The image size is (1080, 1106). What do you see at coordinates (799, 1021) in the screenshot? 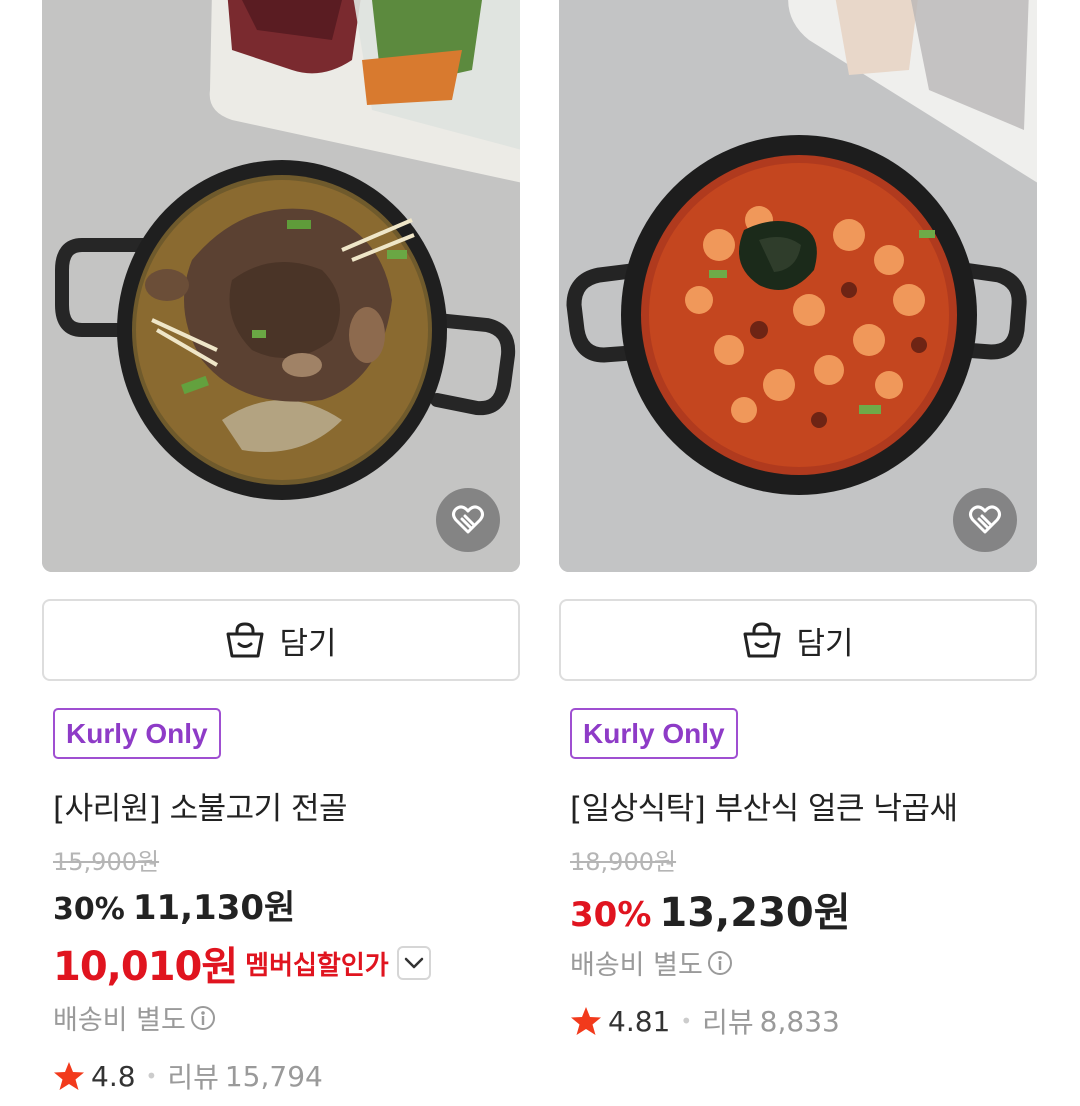
I see `review-count: 8,833` at bounding box center [799, 1021].